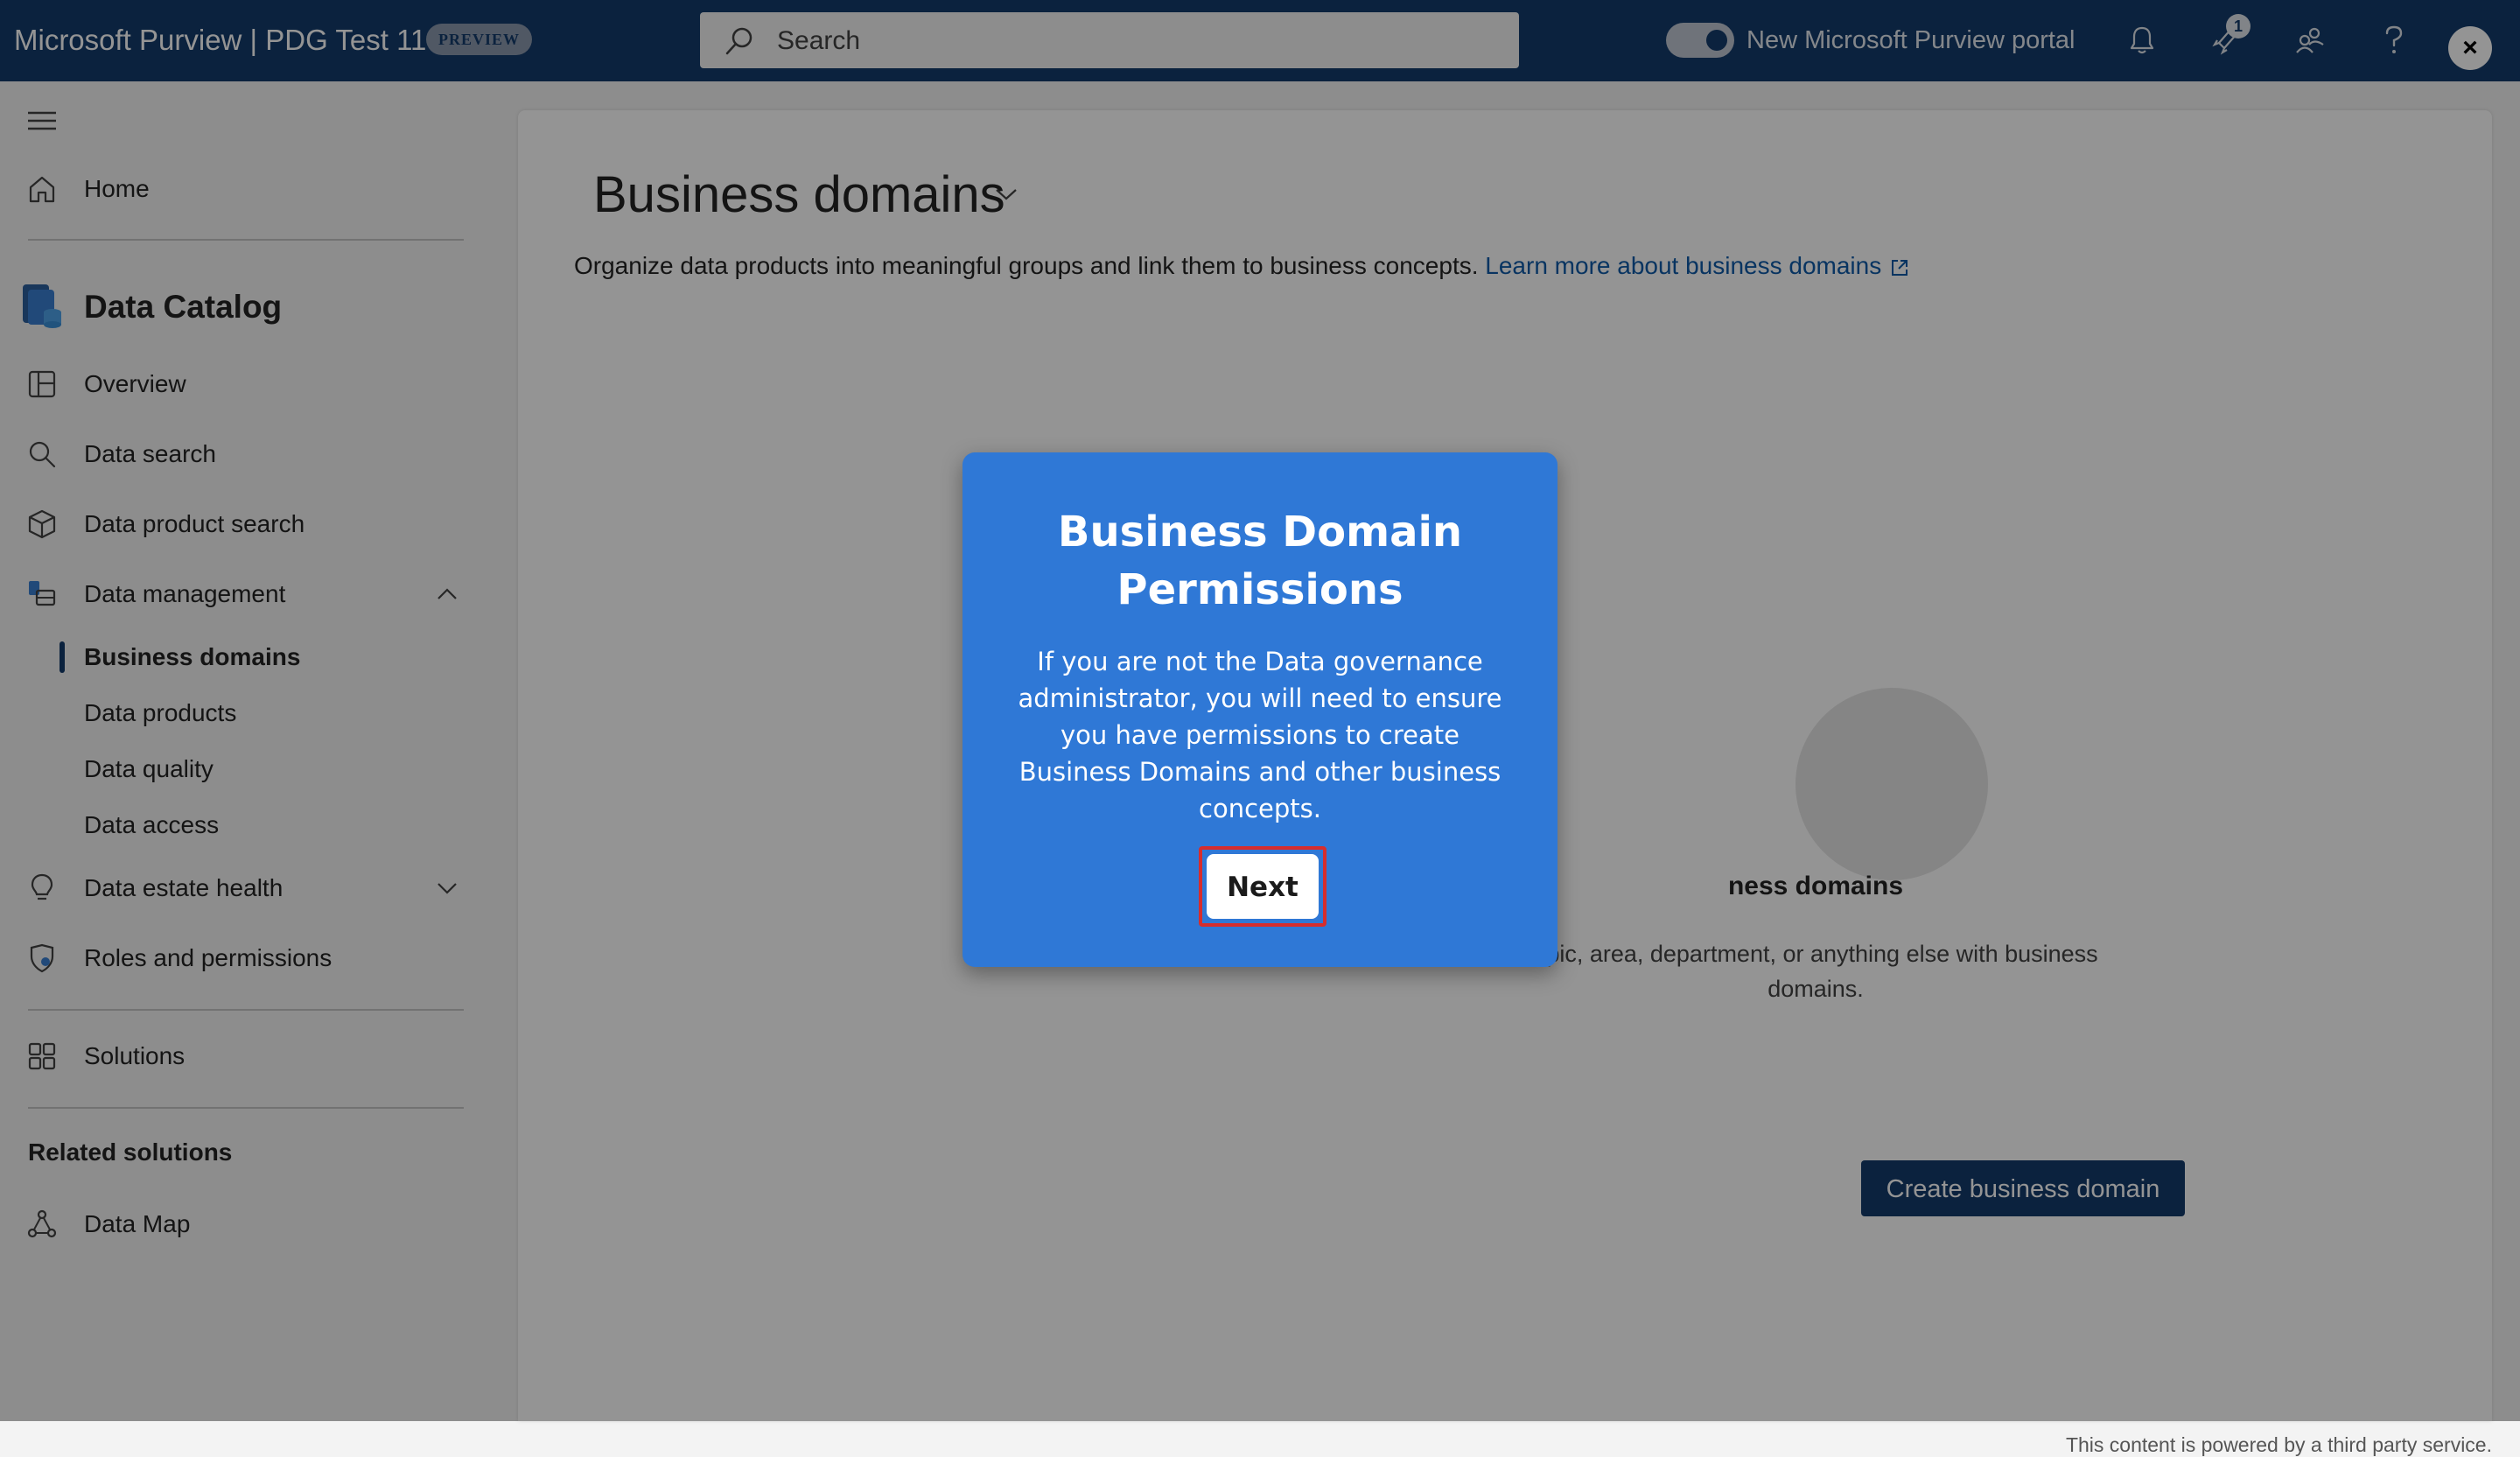 This screenshot has height=1457, width=2520. I want to click on next-button: Next, so click(1263, 886).